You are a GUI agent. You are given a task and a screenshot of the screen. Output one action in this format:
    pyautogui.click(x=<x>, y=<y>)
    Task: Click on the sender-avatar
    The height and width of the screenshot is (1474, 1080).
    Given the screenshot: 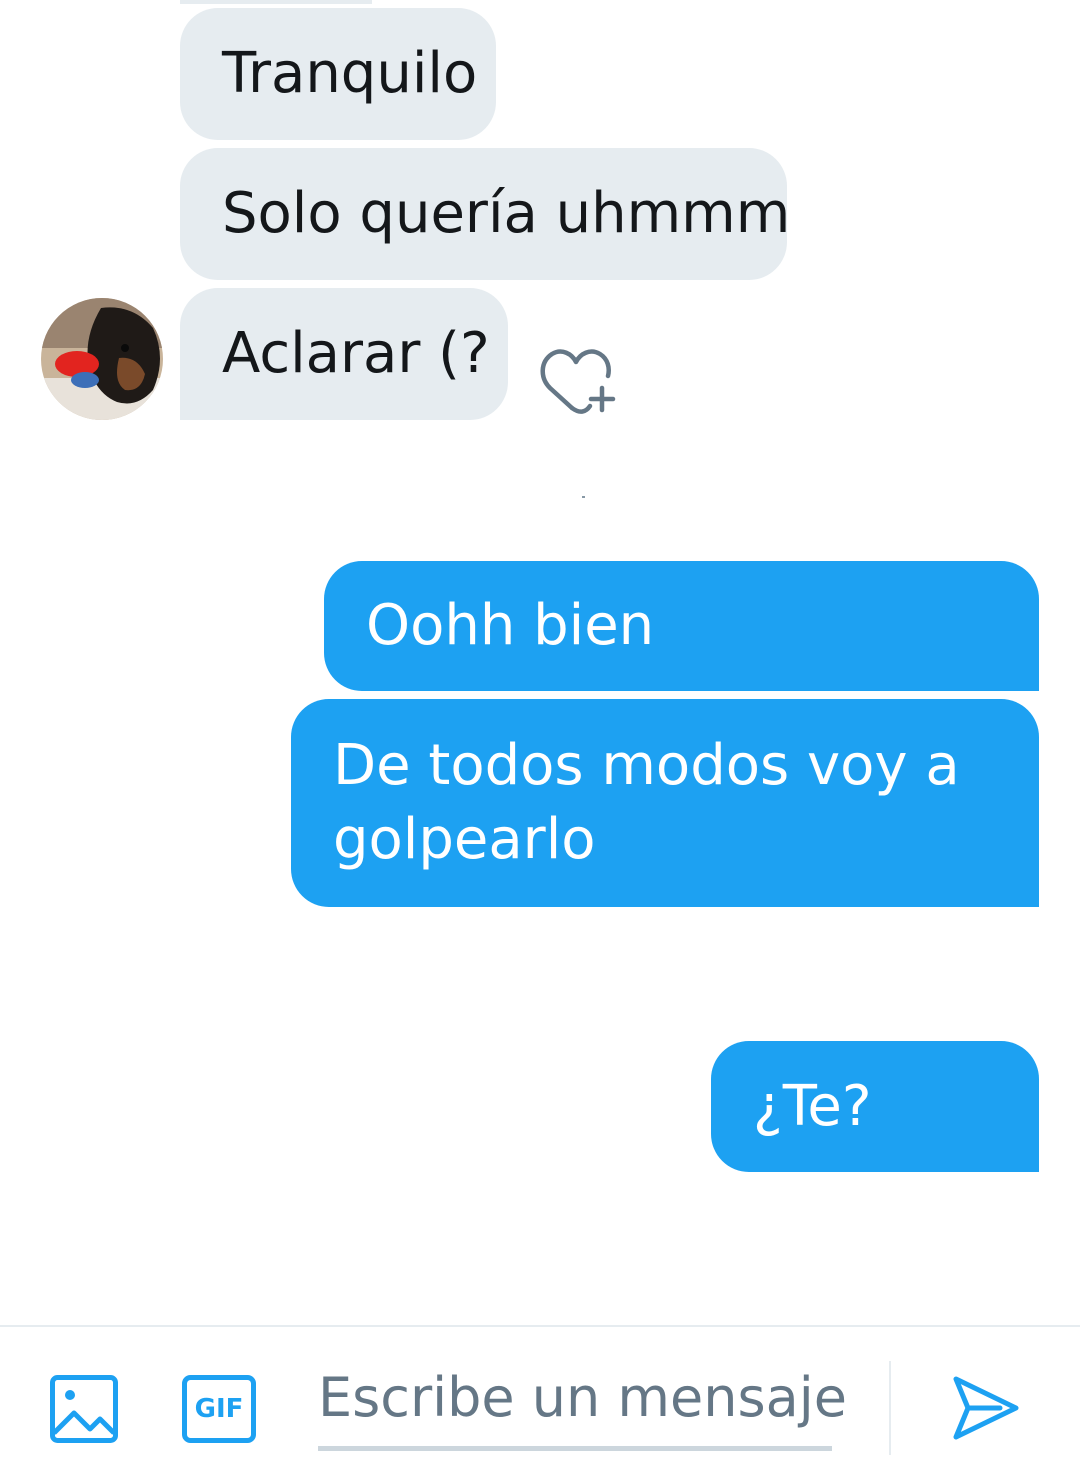 What is the action you would take?
    pyautogui.click(x=102, y=359)
    